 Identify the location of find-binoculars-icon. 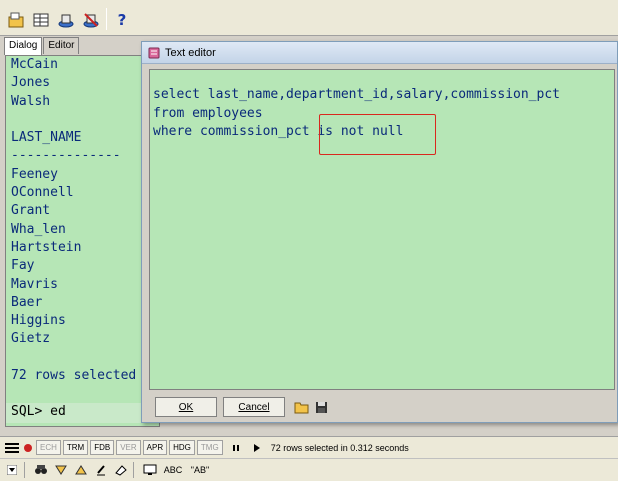
(41, 470).